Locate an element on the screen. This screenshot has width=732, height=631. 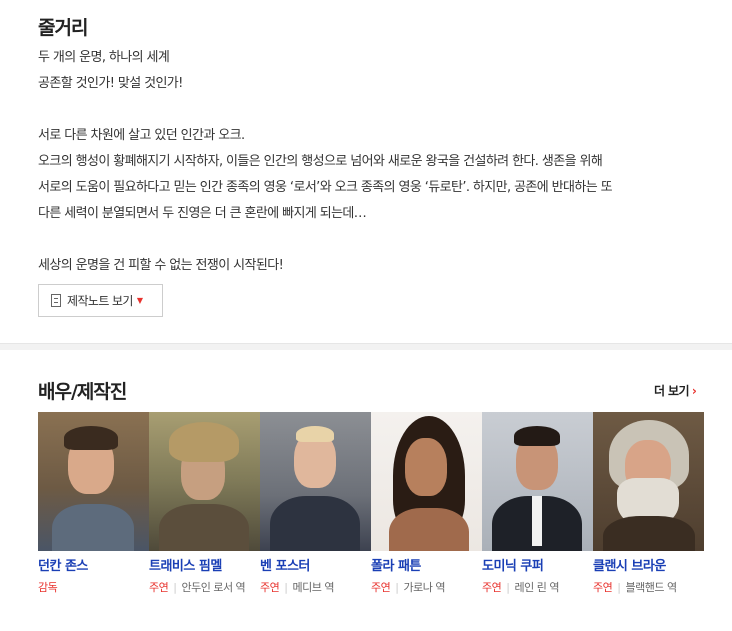
cast-role: 주연 | 메디브 역 is located at coordinates (297, 587).